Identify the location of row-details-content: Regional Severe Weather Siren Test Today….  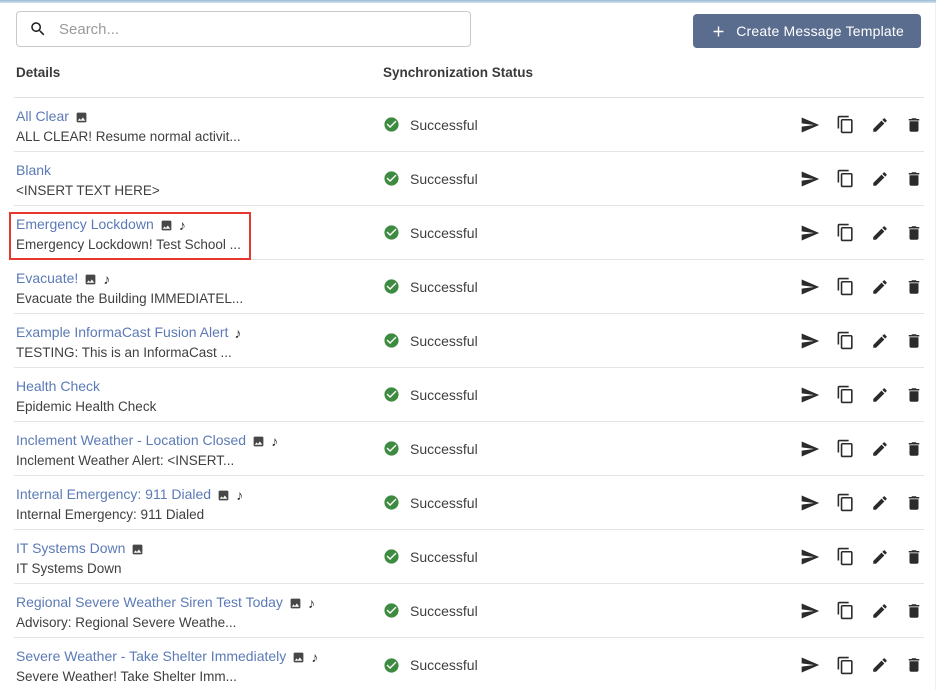
(167, 614).